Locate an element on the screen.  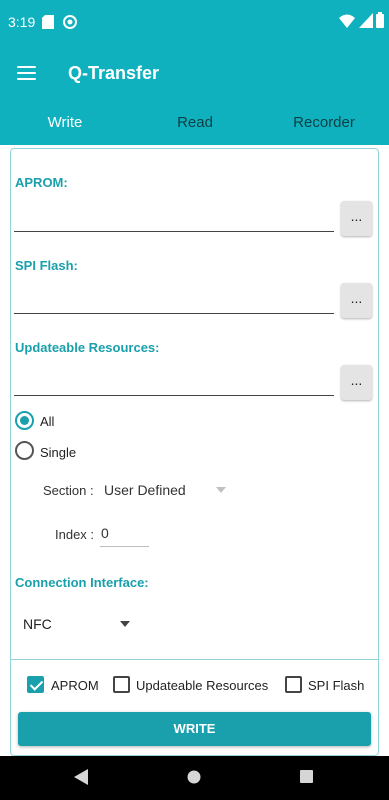
connection-dropdown-arrow-icon is located at coordinates (125, 624).